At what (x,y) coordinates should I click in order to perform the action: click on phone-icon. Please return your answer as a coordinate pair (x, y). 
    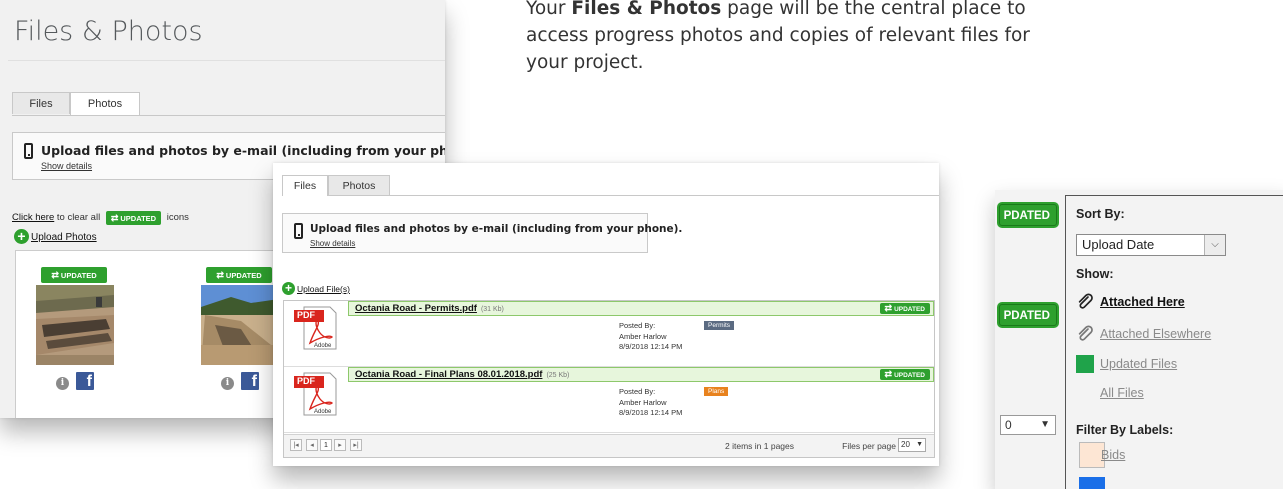
    Looking at the image, I should click on (28, 151).